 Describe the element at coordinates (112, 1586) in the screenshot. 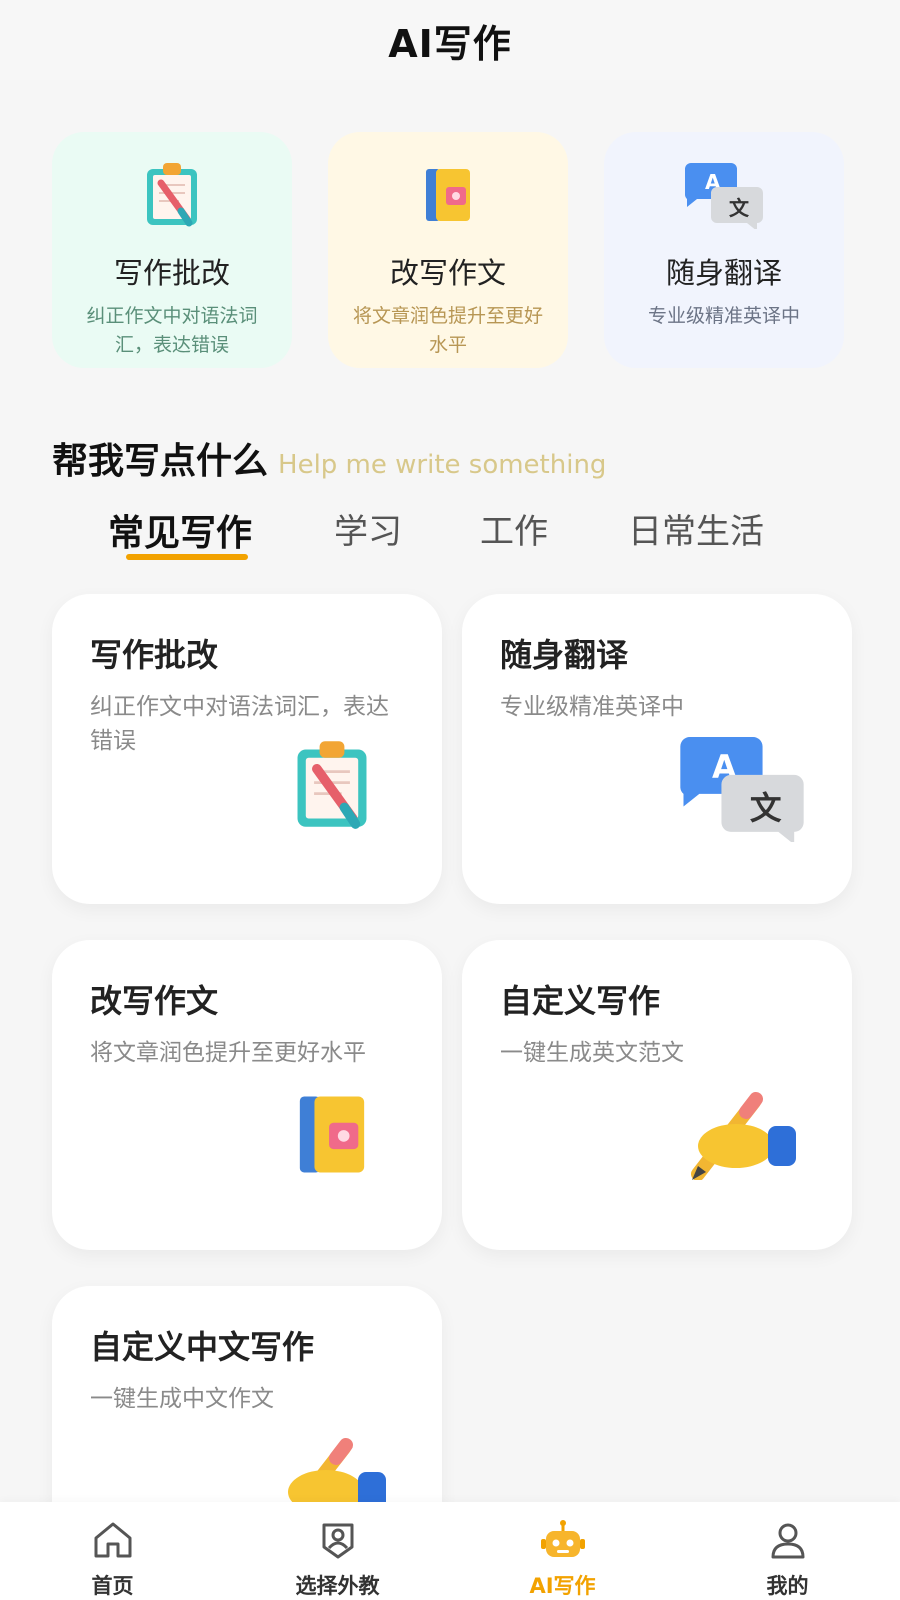

I see `nav-label: 首页` at that location.